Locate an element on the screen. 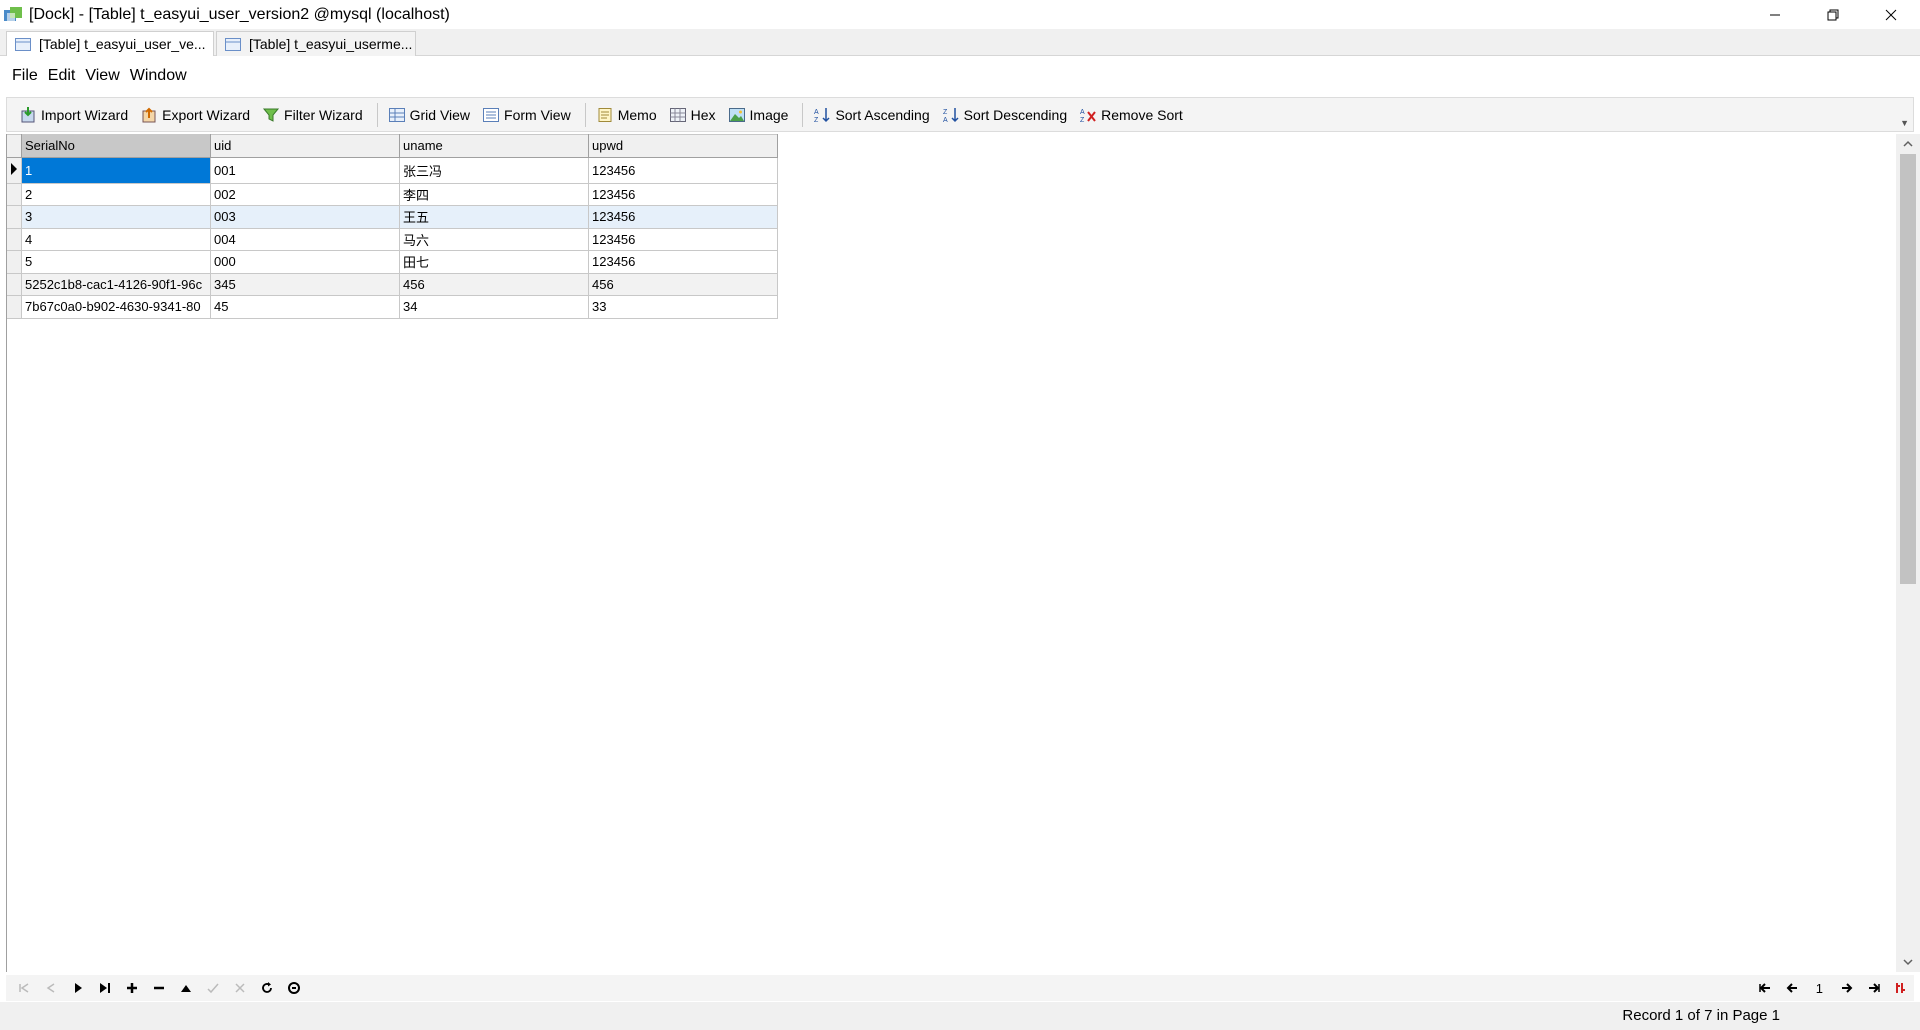  minimize-icon is located at coordinates (1775, 14).